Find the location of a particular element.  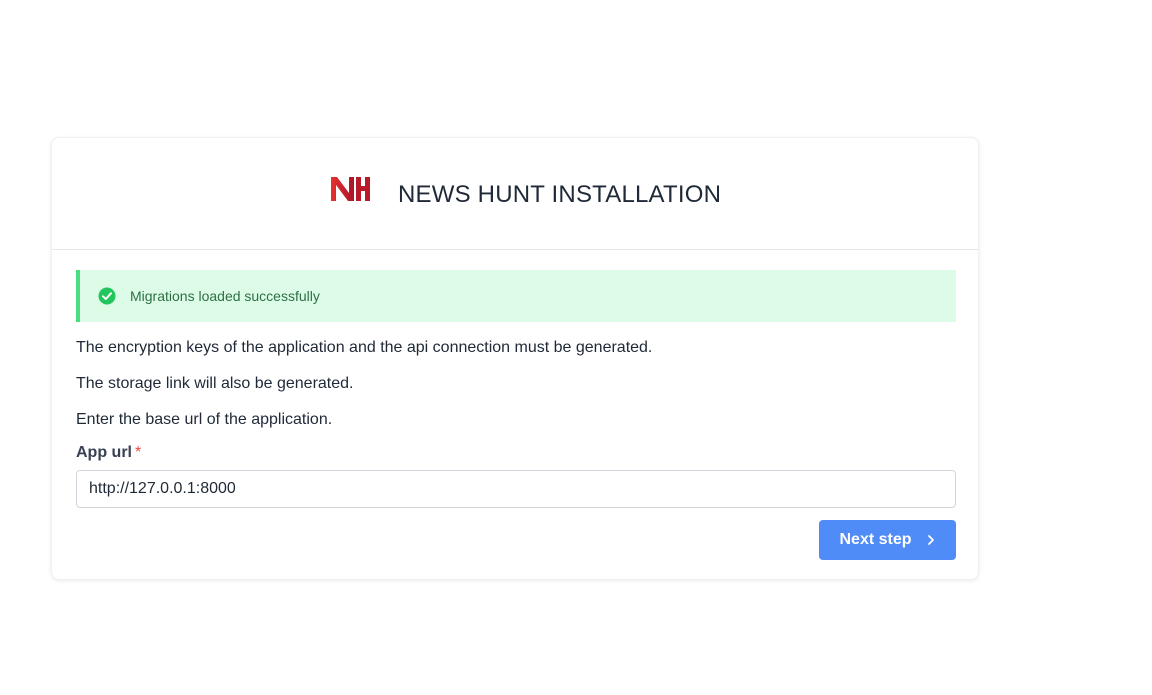

next-step-label: Next step is located at coordinates (875, 539).